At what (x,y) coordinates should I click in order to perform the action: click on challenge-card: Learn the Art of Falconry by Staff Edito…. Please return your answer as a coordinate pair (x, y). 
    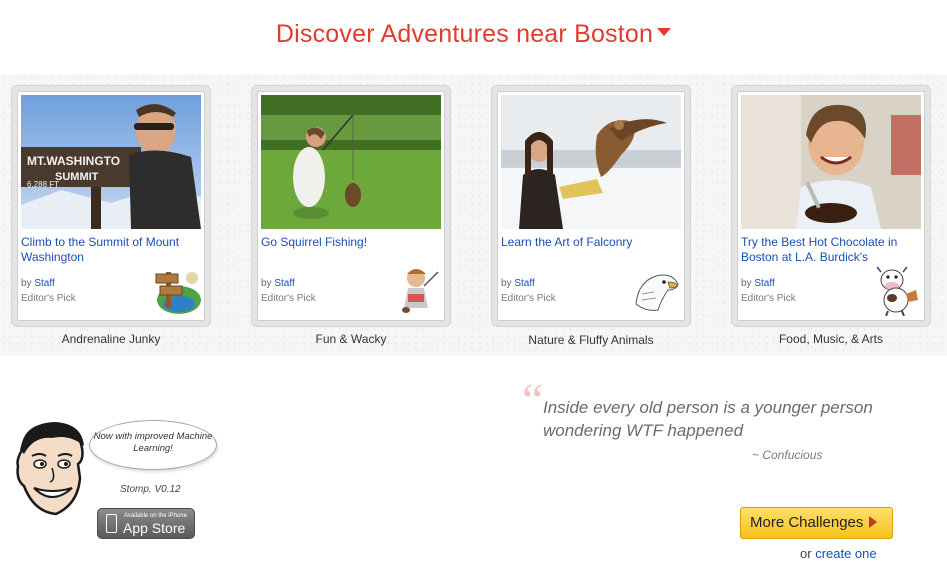
    Looking at the image, I should click on (591, 206).